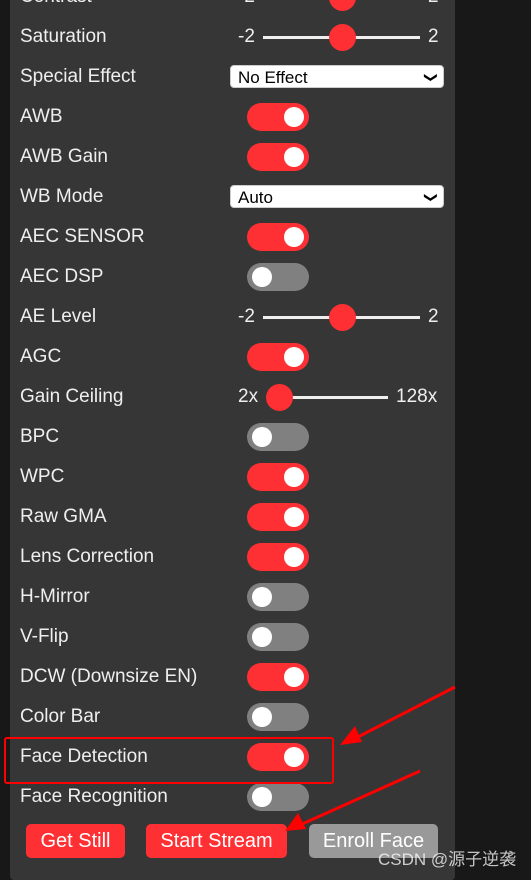 This screenshot has height=880, width=531. What do you see at coordinates (447, 859) in the screenshot?
I see `watermark: CSDN @源子逆袭` at bounding box center [447, 859].